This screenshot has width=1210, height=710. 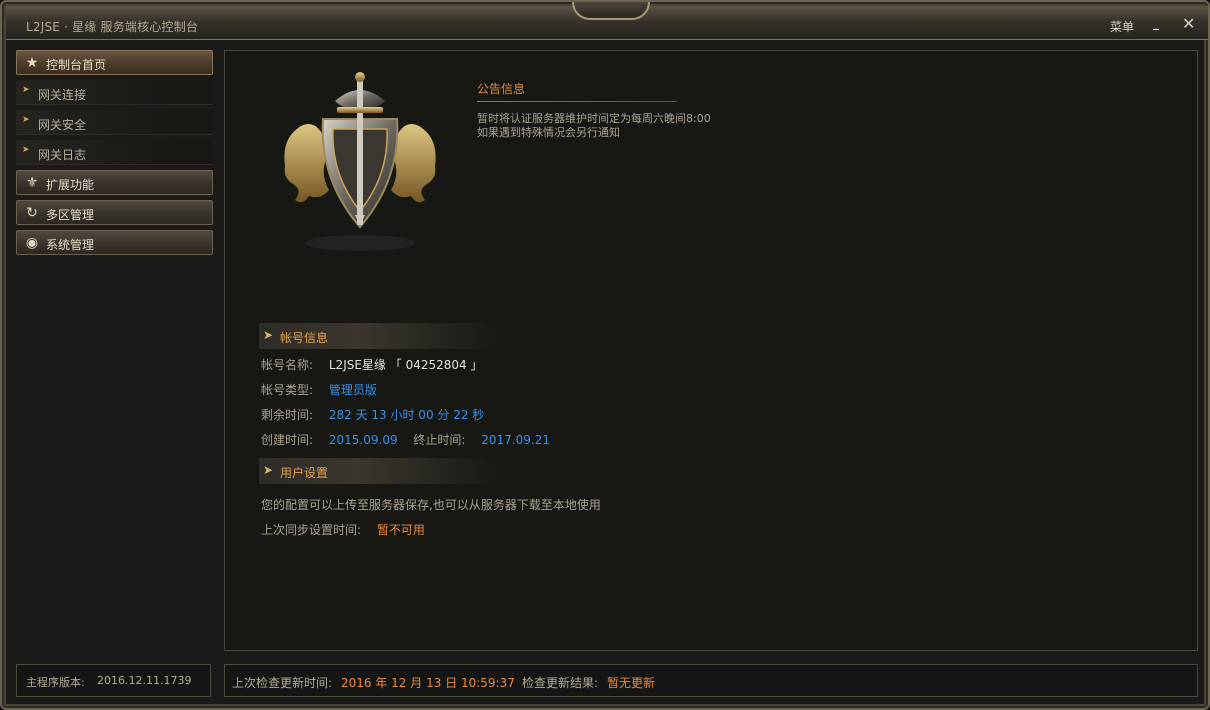 I want to click on end-date-value: 2017.09.21, so click(x=516, y=440).